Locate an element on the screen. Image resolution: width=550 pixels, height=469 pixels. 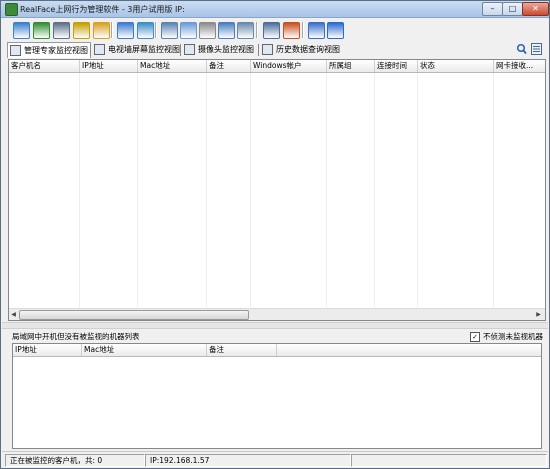
scroll-right-icon: ▶ is located at coordinates (538, 314).